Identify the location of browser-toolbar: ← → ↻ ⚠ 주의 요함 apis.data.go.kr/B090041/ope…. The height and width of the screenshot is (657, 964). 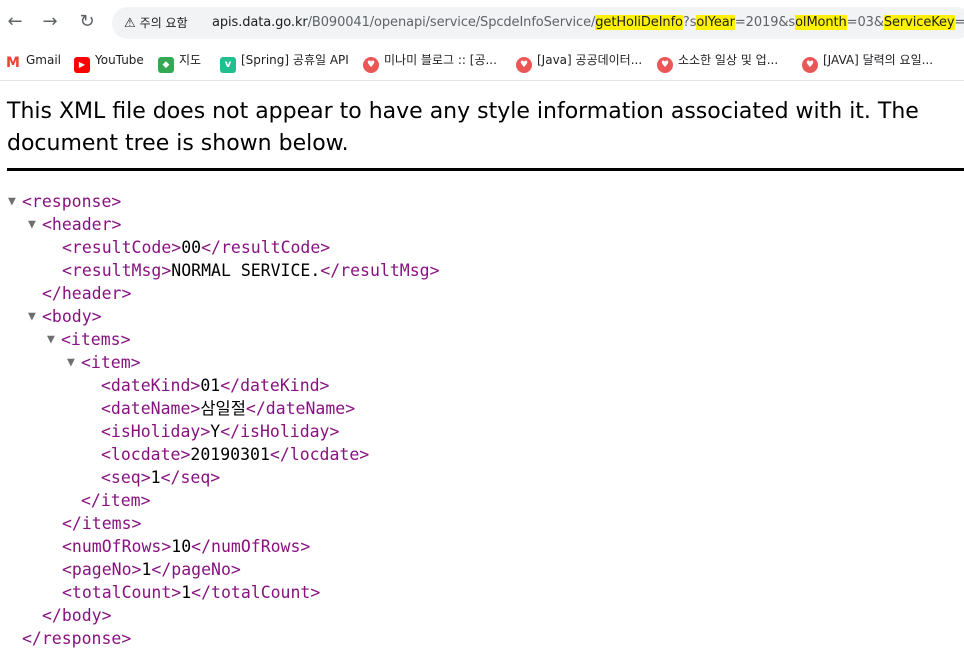
(482, 22).